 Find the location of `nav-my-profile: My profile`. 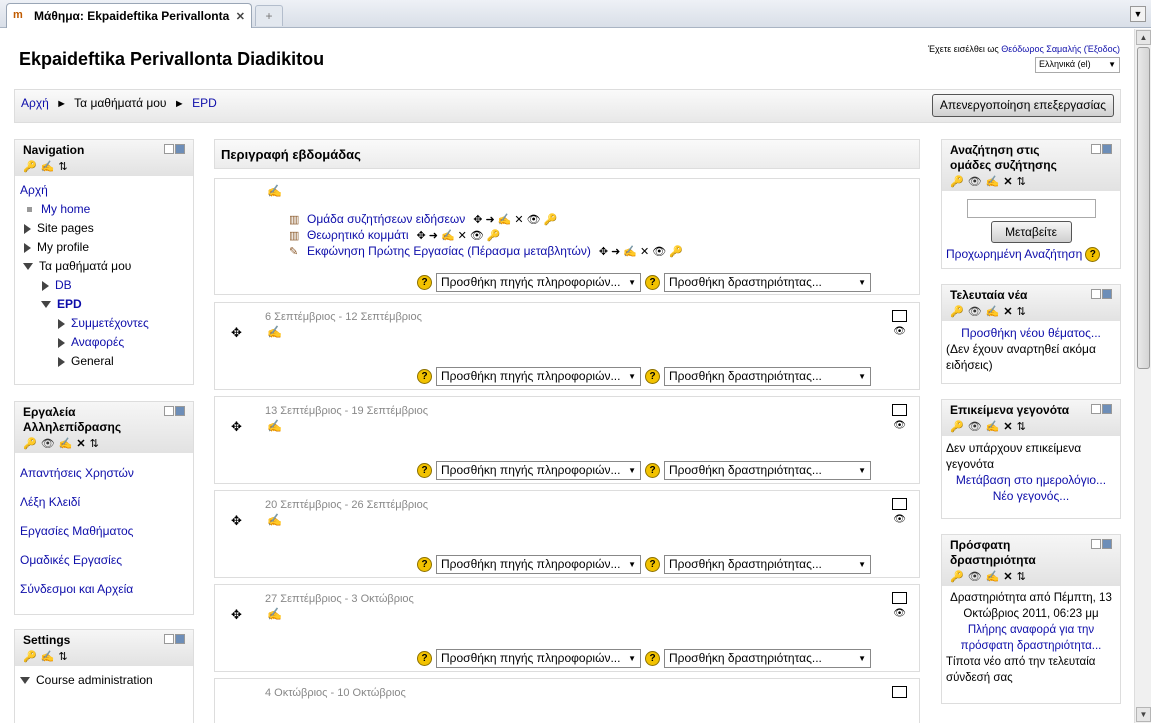

nav-my-profile: My profile is located at coordinates (63, 247).